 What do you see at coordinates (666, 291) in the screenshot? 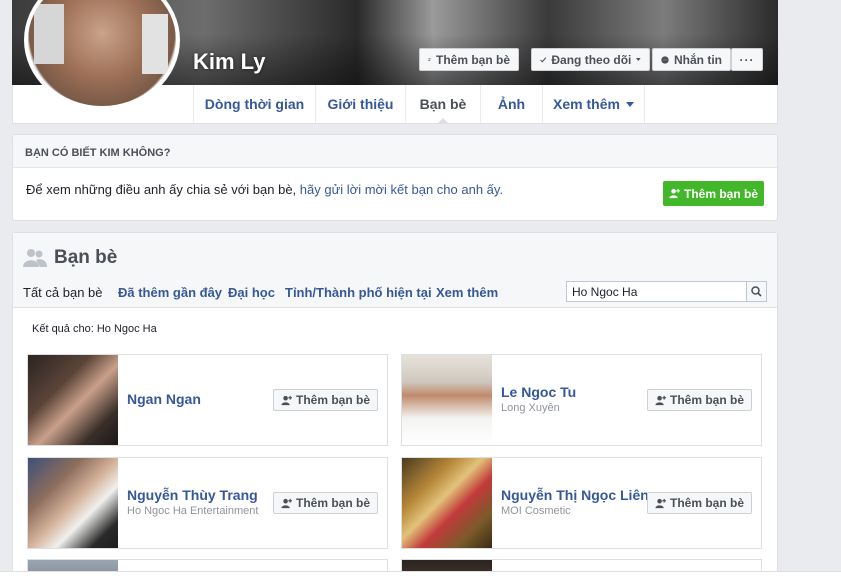
I see `friend-search-input` at bounding box center [666, 291].